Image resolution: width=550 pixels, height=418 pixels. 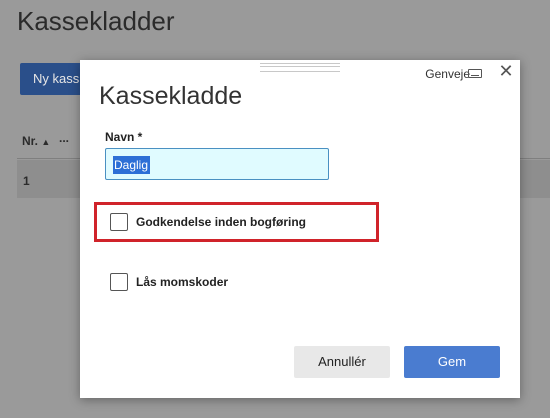 I want to click on drag-handle, so click(x=300, y=67).